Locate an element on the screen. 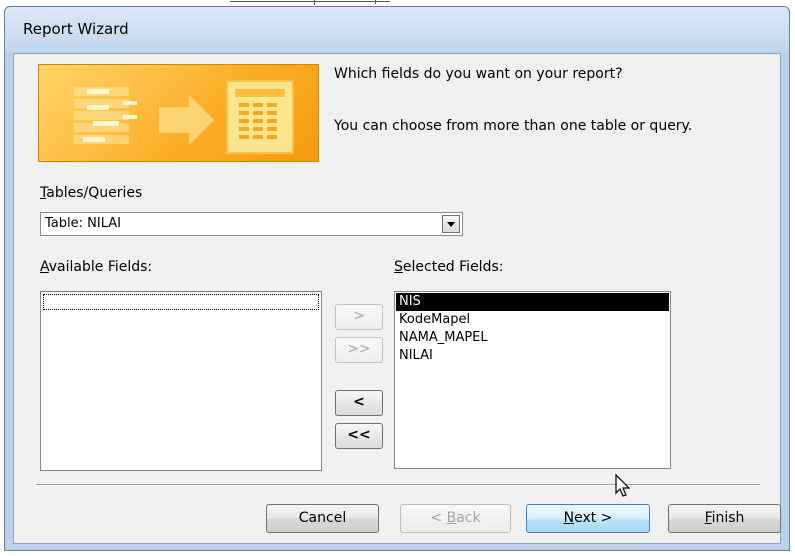 This screenshot has height=556, width=795. cancel-button: Cancel is located at coordinates (322, 518).